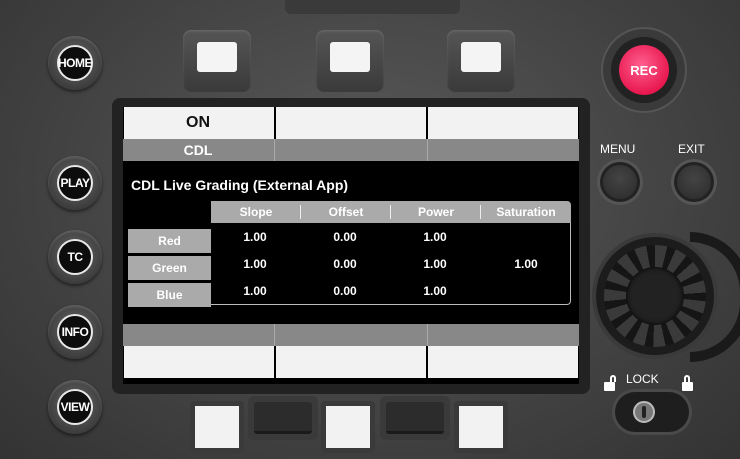 The height and width of the screenshot is (459, 740). What do you see at coordinates (436, 212) in the screenshot?
I see `column-header-power: Power` at bounding box center [436, 212].